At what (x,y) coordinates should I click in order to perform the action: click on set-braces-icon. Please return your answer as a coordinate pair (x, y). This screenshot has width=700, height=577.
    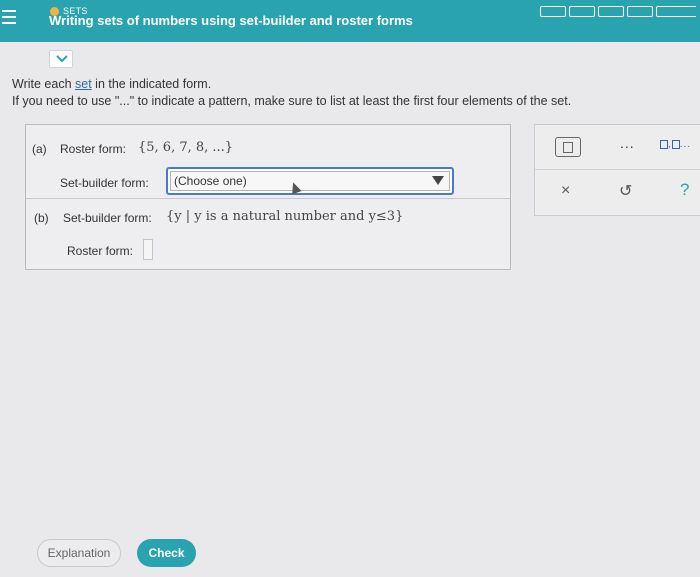
    Looking at the image, I should click on (568, 147).